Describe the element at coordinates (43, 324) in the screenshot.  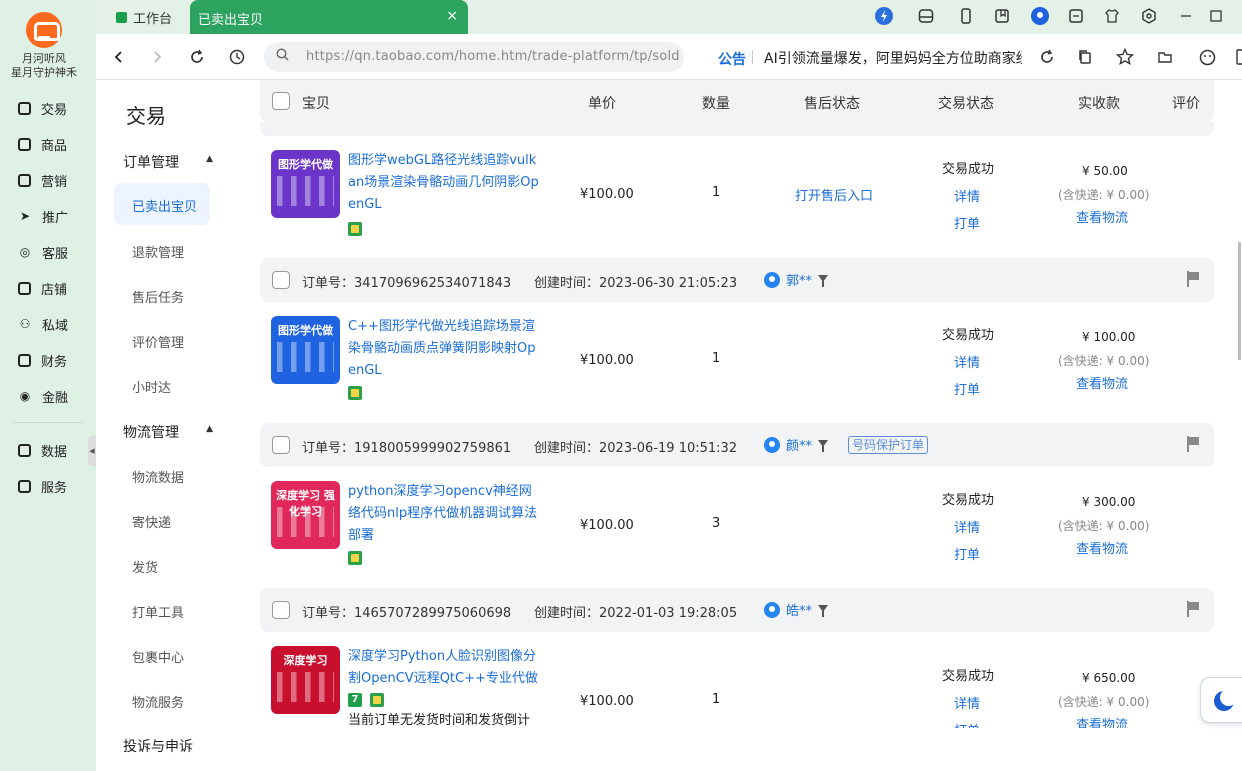
I see `rail-item-private: ⚇ 私域` at that location.